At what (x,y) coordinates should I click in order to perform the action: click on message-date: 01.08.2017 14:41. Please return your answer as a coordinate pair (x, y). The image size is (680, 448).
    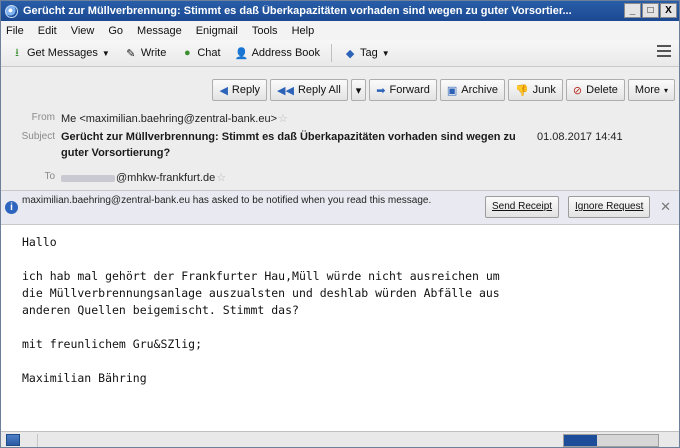
    Looking at the image, I should click on (580, 137).